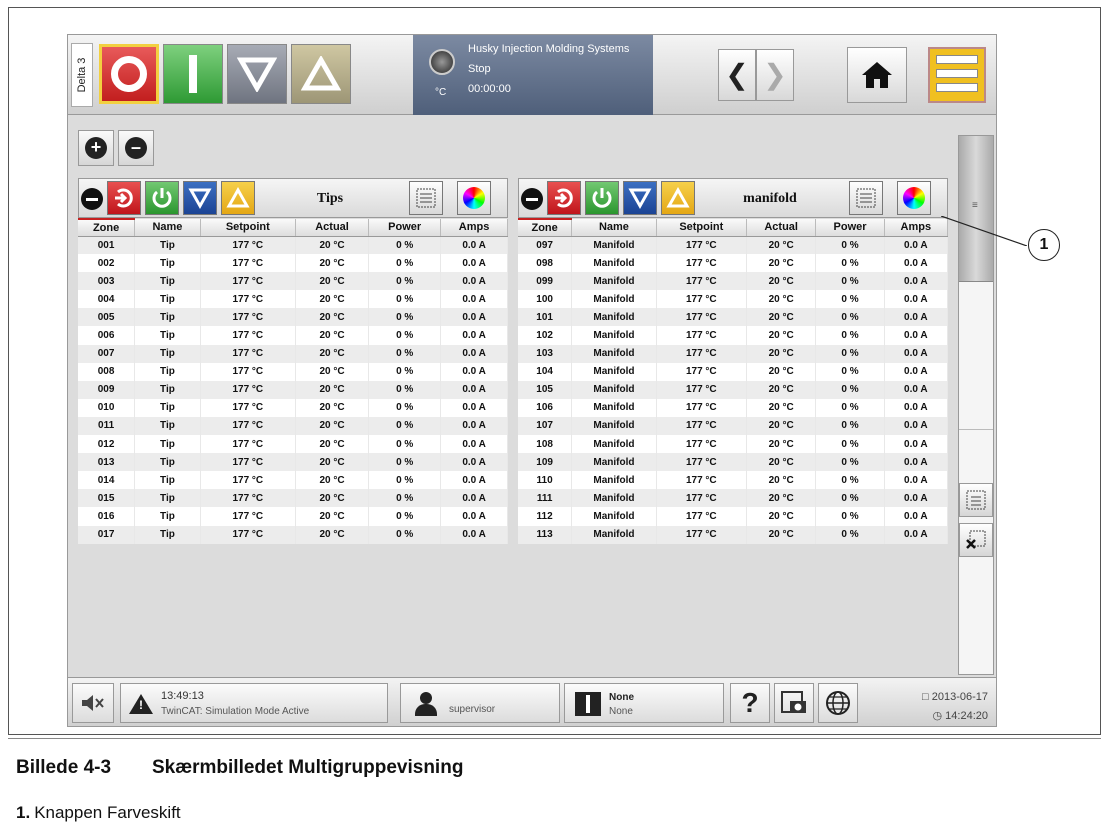 Image resolution: width=1108 pixels, height=839 pixels. I want to click on deselect-all-button, so click(976, 540).